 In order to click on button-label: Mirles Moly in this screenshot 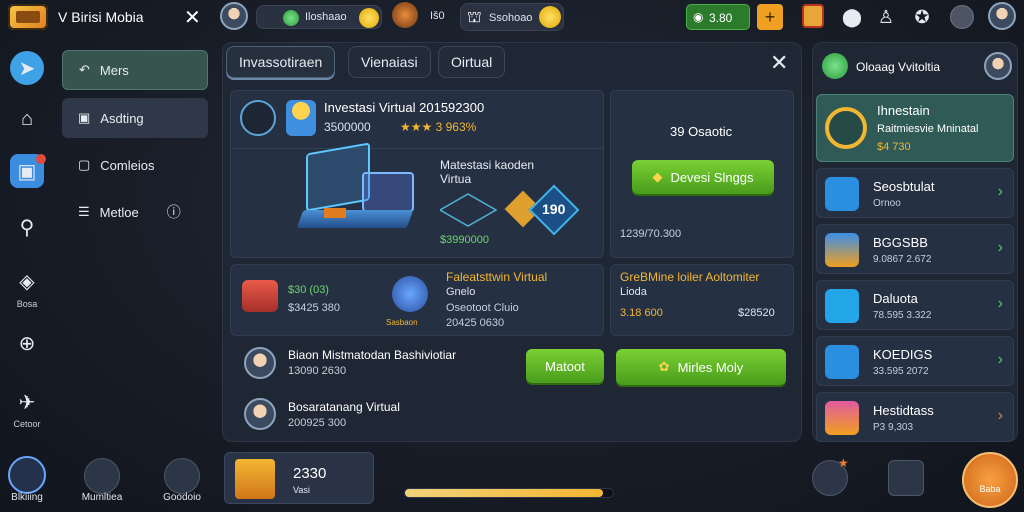, I will do `click(710, 367)`.